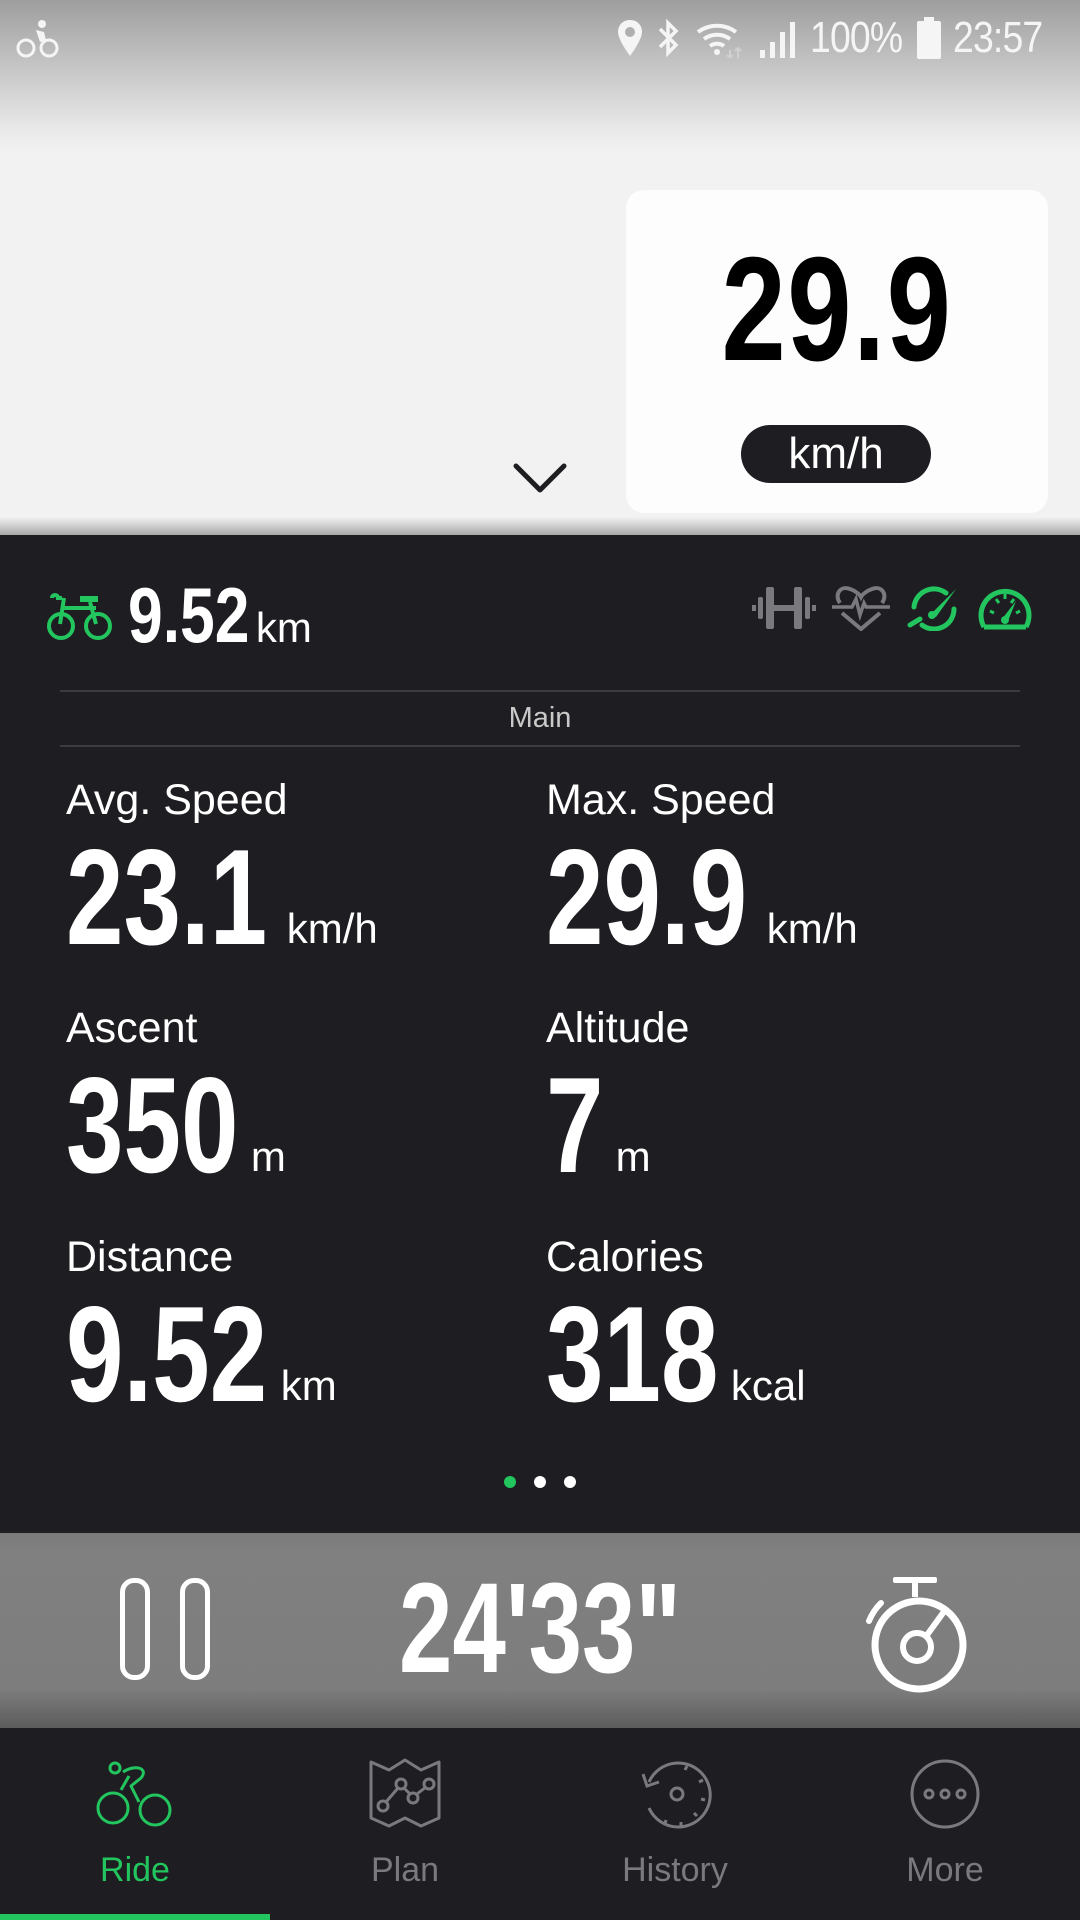 Image resolution: width=1080 pixels, height=1920 pixels. Describe the element at coordinates (189, 615) in the screenshot. I see `ride-distance-value: 9.52` at that location.